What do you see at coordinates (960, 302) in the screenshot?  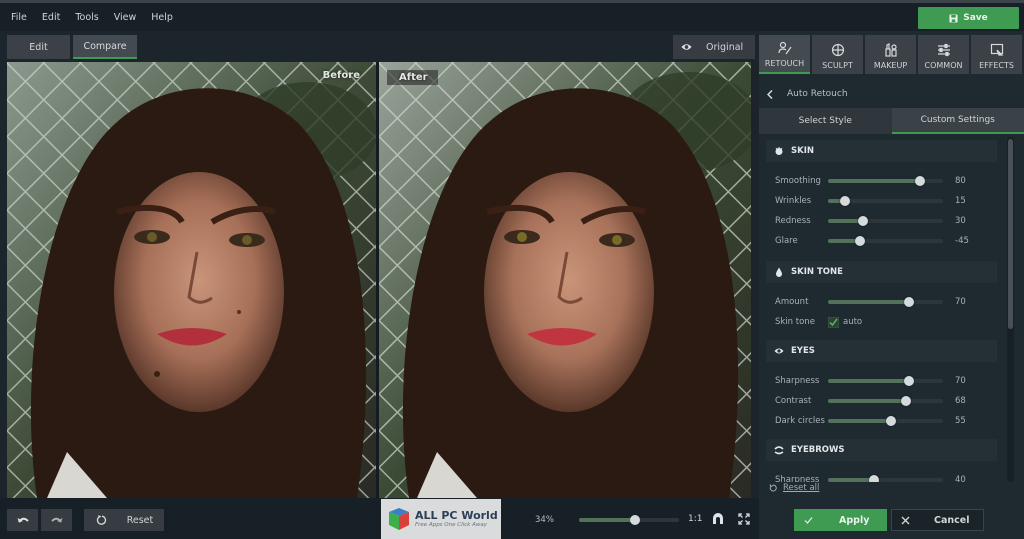 I see `amount-value: 70` at bounding box center [960, 302].